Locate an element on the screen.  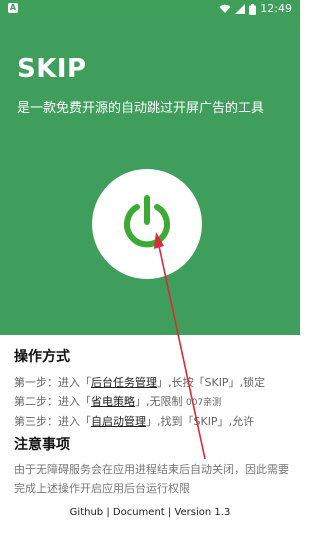
footer: Github | Document | Version 1.3 is located at coordinates (150, 512).